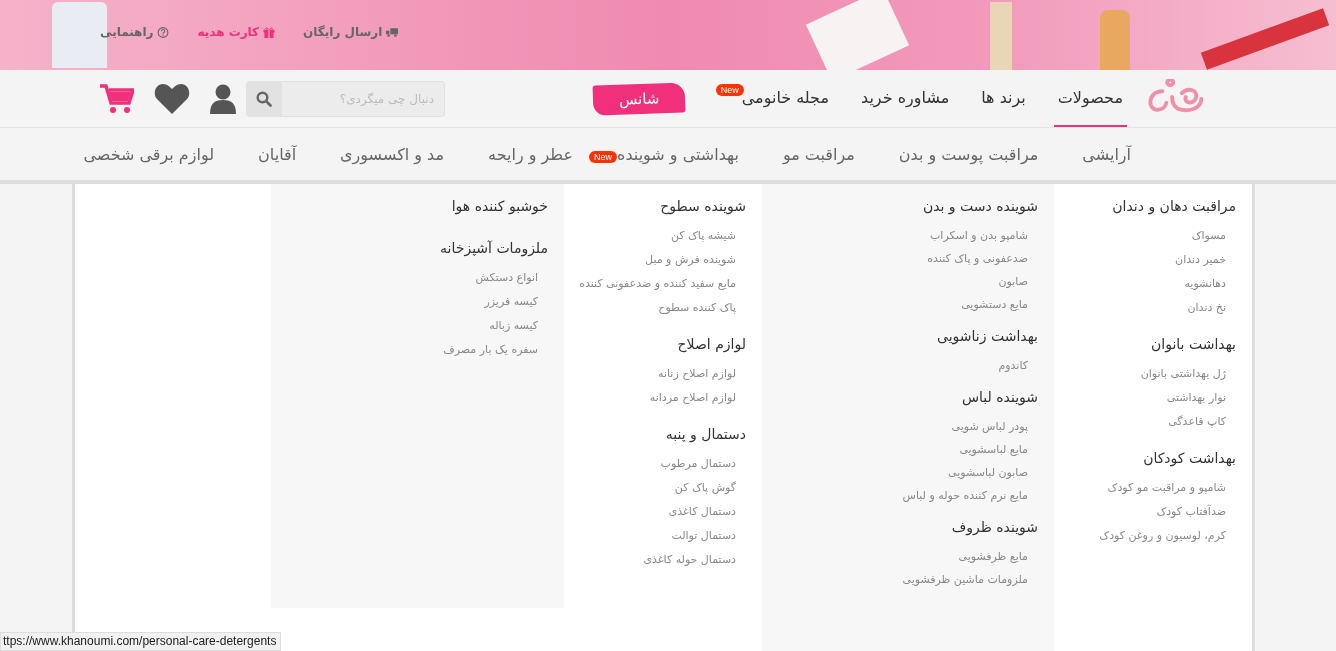 This screenshot has width=1336, height=651. What do you see at coordinates (516, 302) in the screenshot?
I see `menu-item: کیسه فریزر` at bounding box center [516, 302].